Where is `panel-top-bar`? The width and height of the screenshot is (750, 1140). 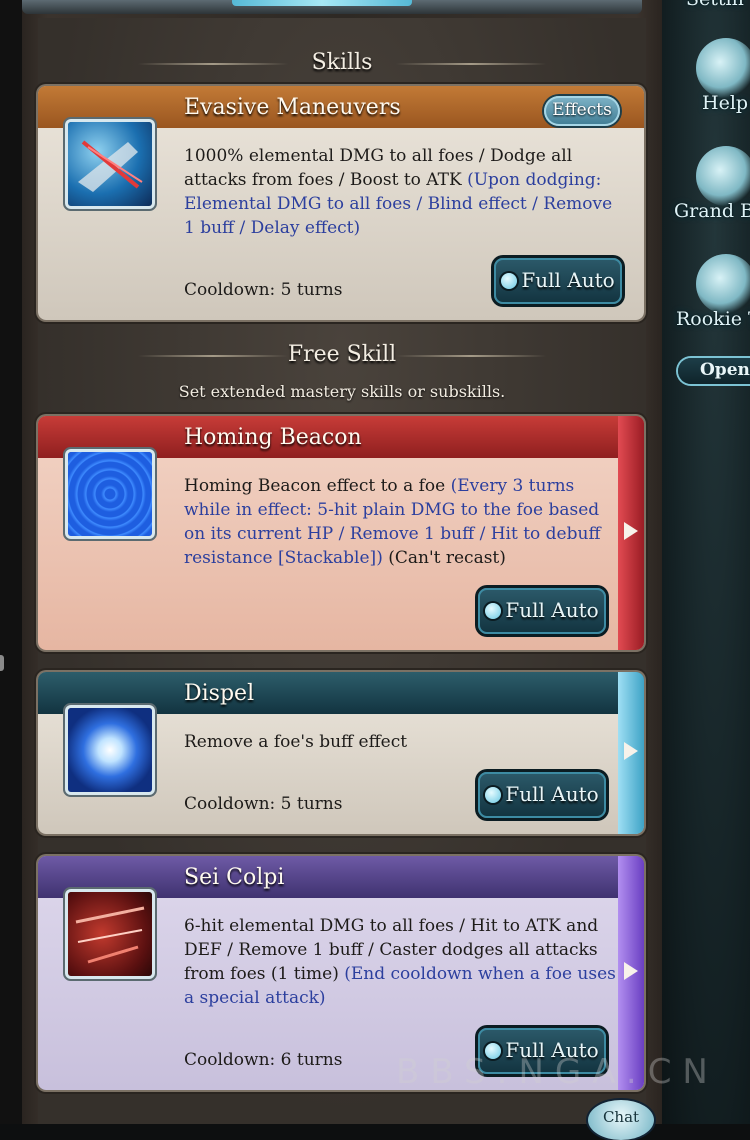
panel-top-bar is located at coordinates (332, 7).